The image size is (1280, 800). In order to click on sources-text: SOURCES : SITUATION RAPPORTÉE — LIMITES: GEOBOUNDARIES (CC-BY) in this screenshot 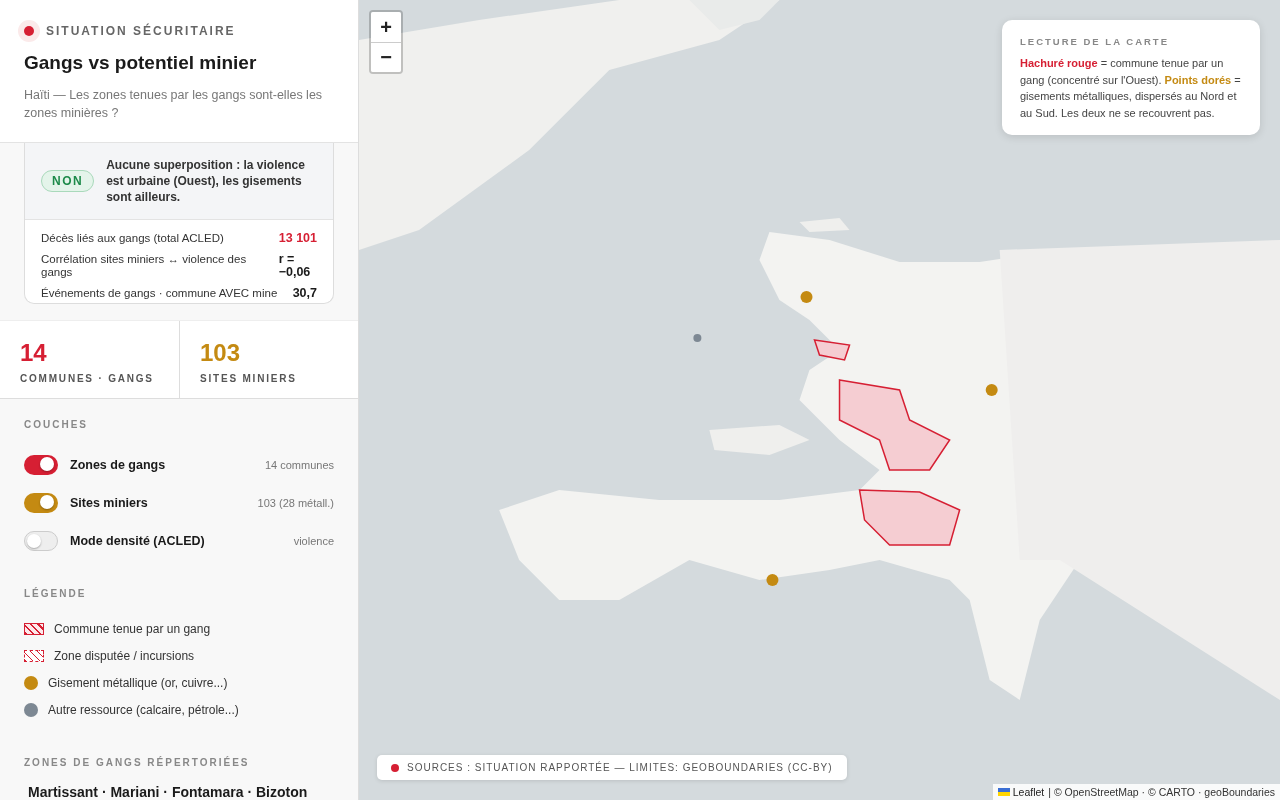, I will do `click(620, 767)`.